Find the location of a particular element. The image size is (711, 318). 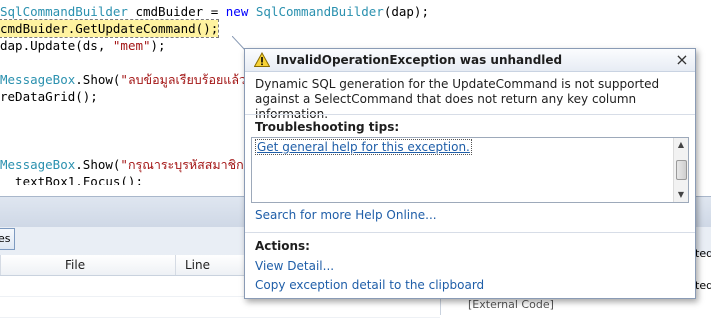

general-help-link: Get general help for this exception. is located at coordinates (363, 147).